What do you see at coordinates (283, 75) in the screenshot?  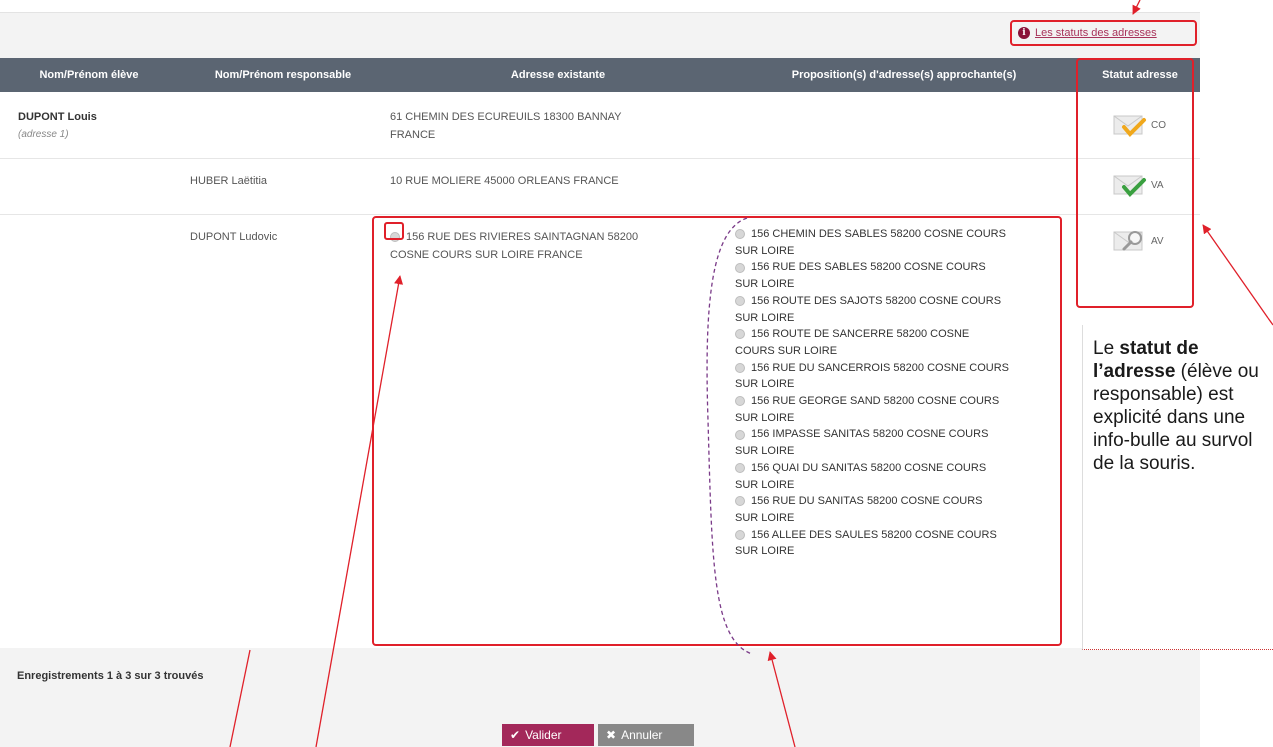 I see `header-responsable: Nom/Prénom responsable` at bounding box center [283, 75].